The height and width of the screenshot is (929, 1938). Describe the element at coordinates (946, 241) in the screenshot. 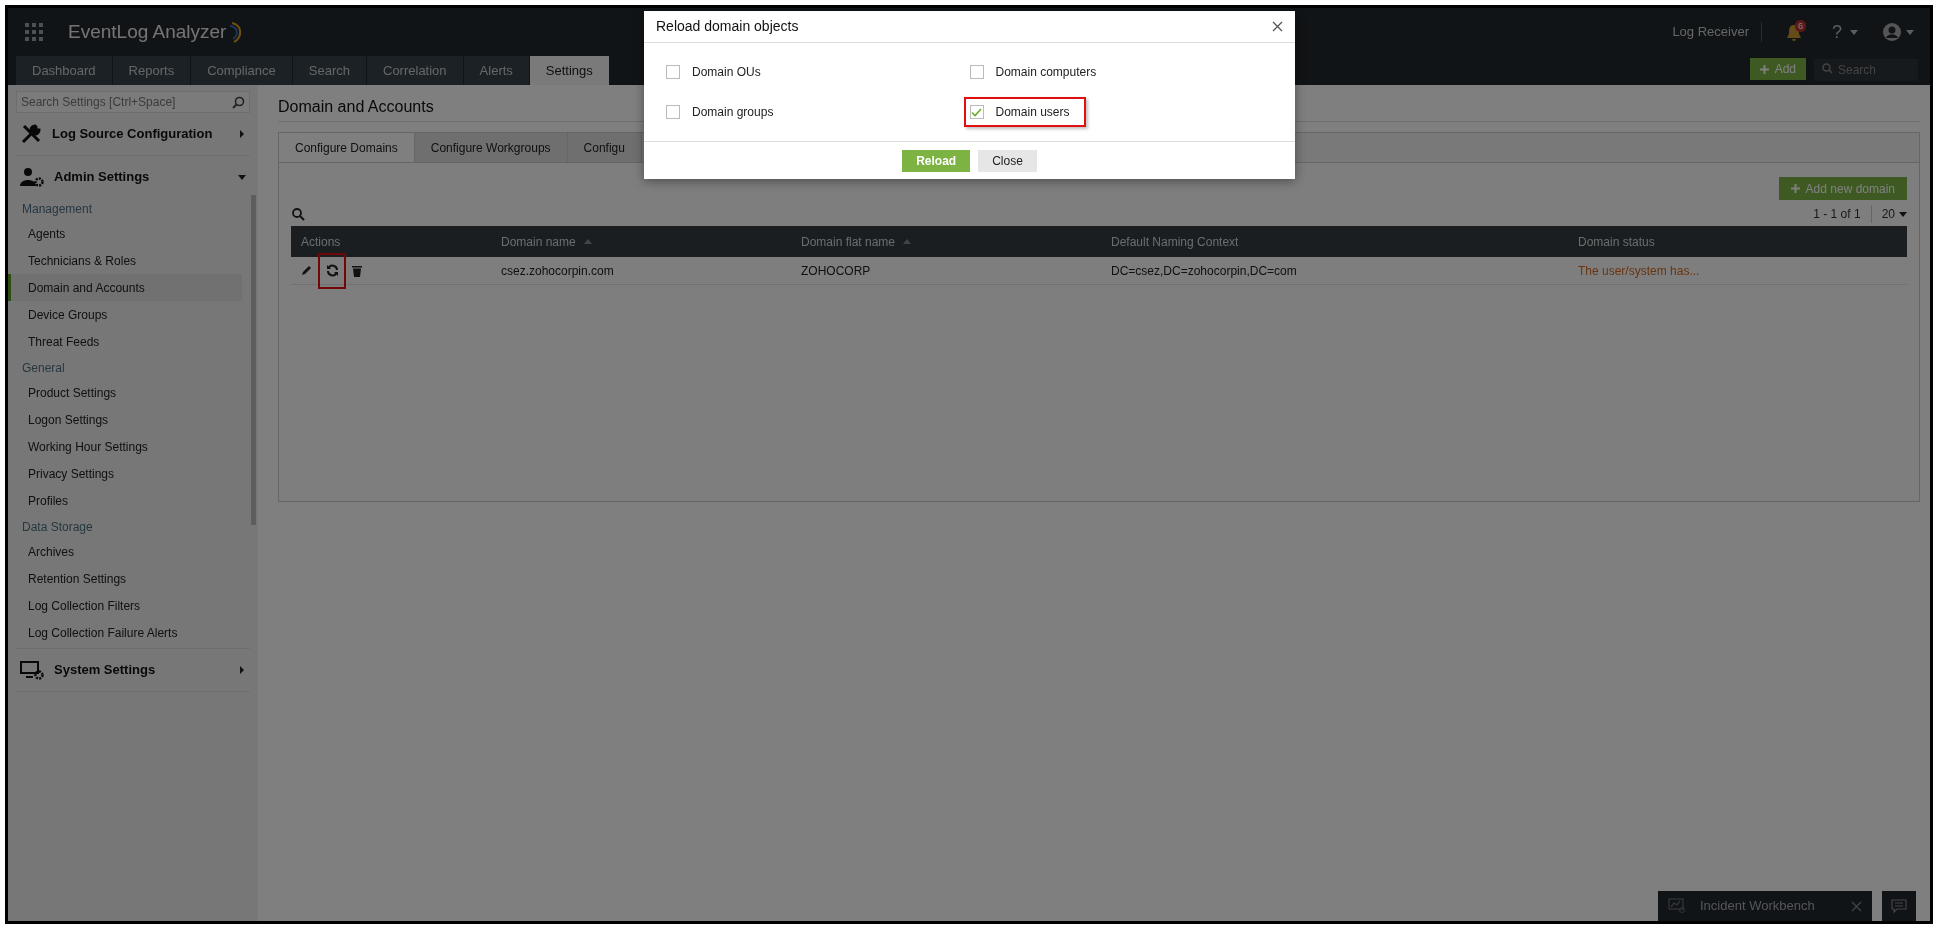

I see `column-header: Domain flat name` at that location.